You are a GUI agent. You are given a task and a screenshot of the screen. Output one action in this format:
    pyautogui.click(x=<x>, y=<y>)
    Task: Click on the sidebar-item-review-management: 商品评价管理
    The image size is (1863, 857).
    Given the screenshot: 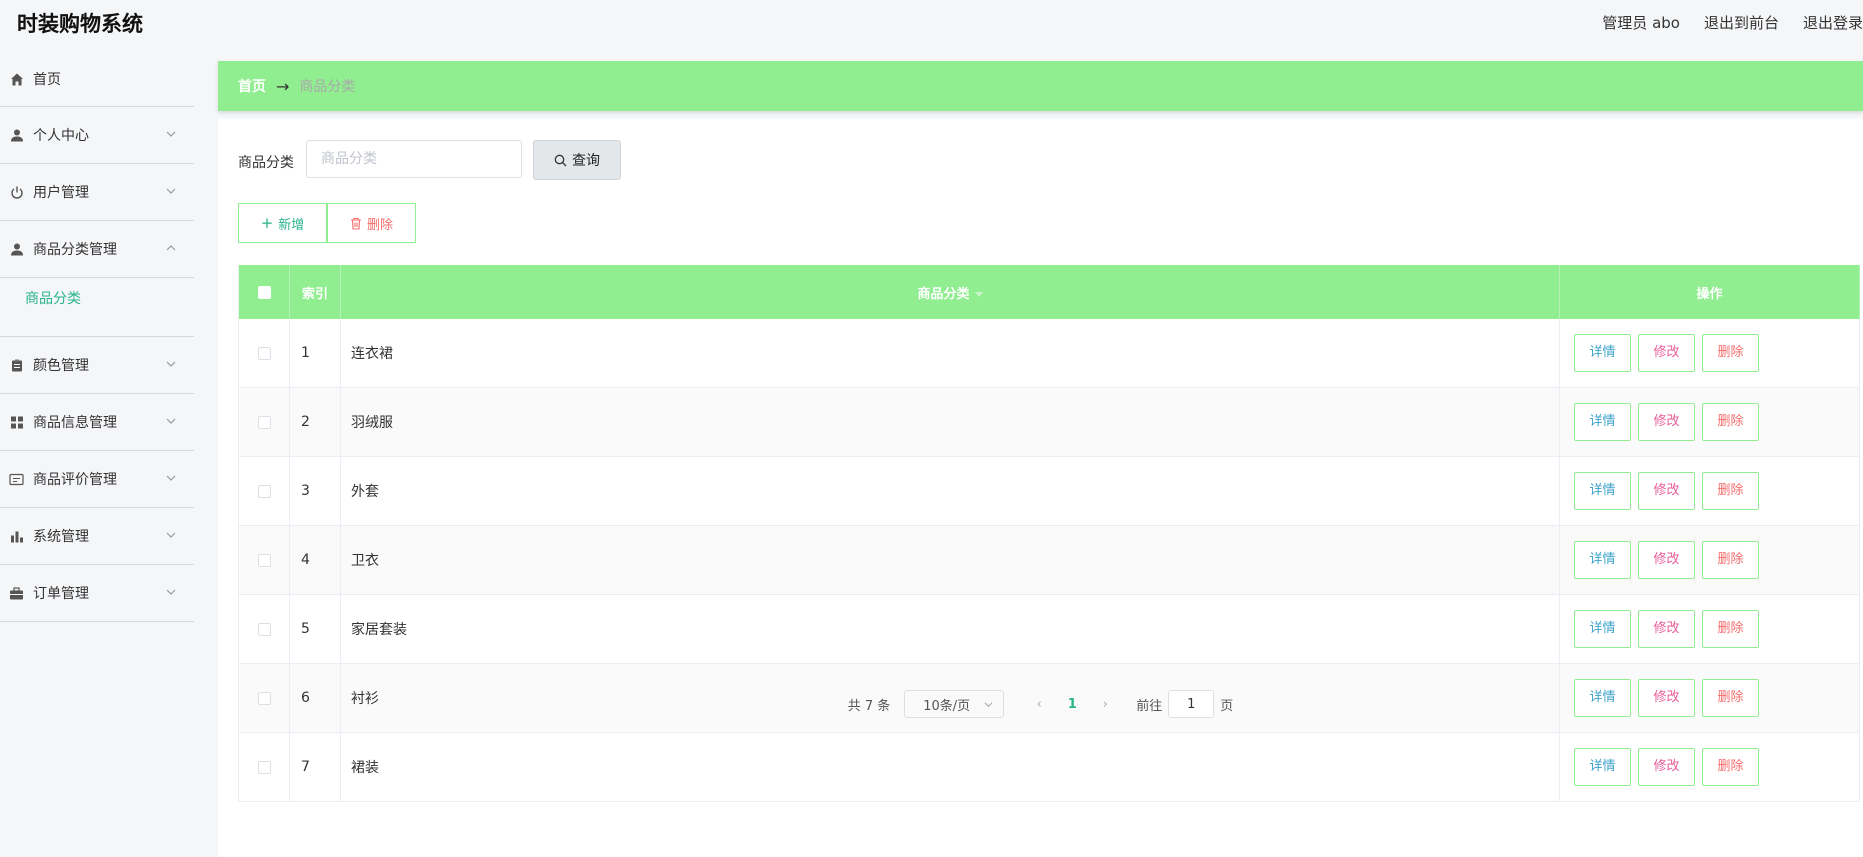 What is the action you would take?
    pyautogui.click(x=97, y=479)
    